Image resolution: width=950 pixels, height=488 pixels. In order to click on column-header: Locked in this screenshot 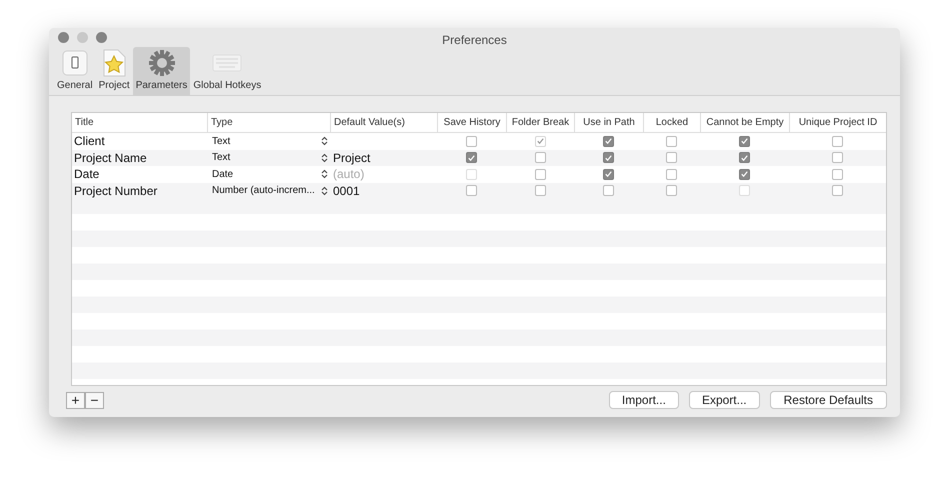, I will do `click(671, 122)`.